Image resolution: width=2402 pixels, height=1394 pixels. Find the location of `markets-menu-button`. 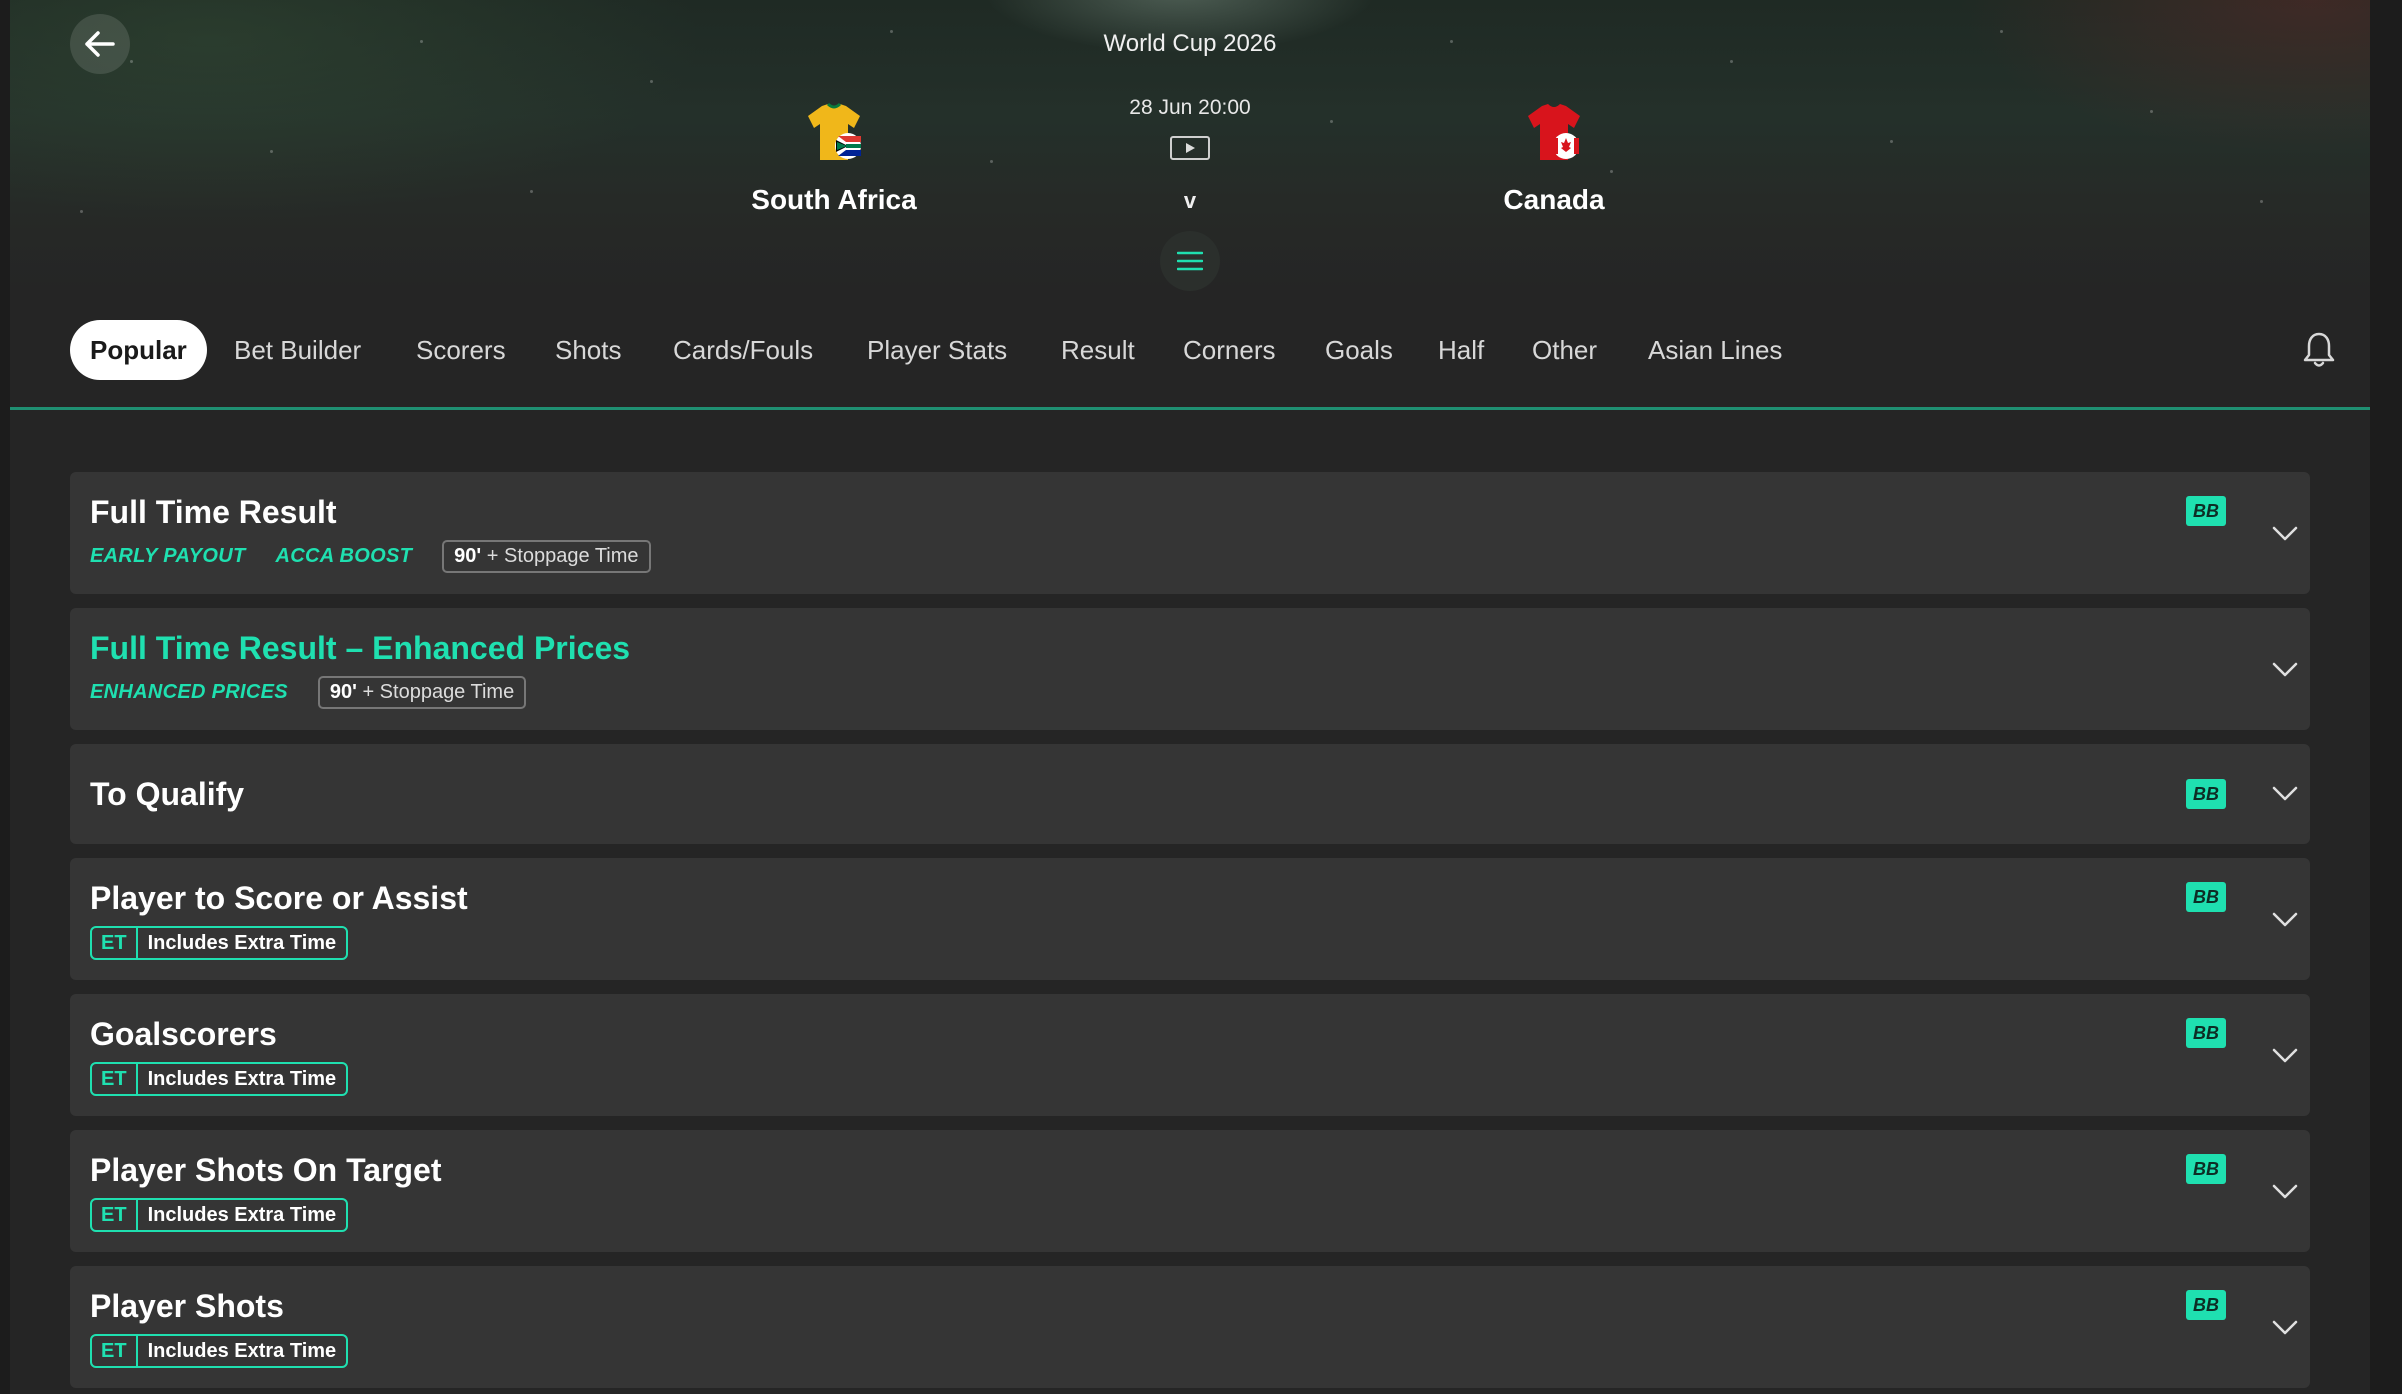

markets-menu-button is located at coordinates (1190, 261).